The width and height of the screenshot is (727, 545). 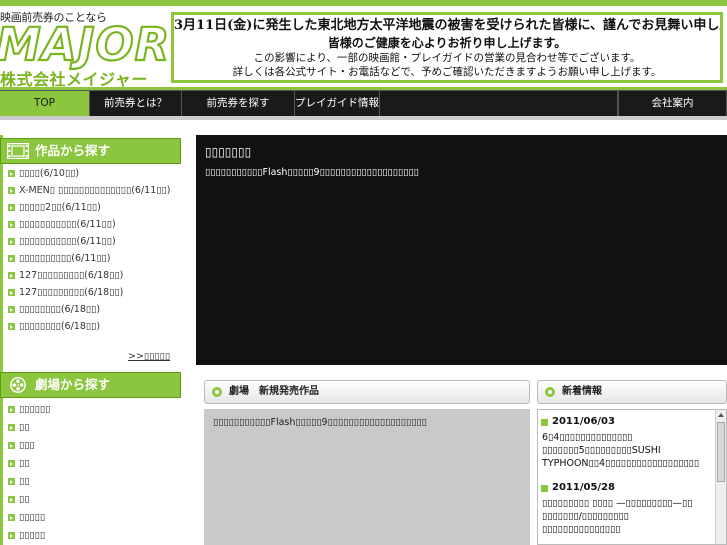 I want to click on news-date: 2011/06/03, so click(x=578, y=421).